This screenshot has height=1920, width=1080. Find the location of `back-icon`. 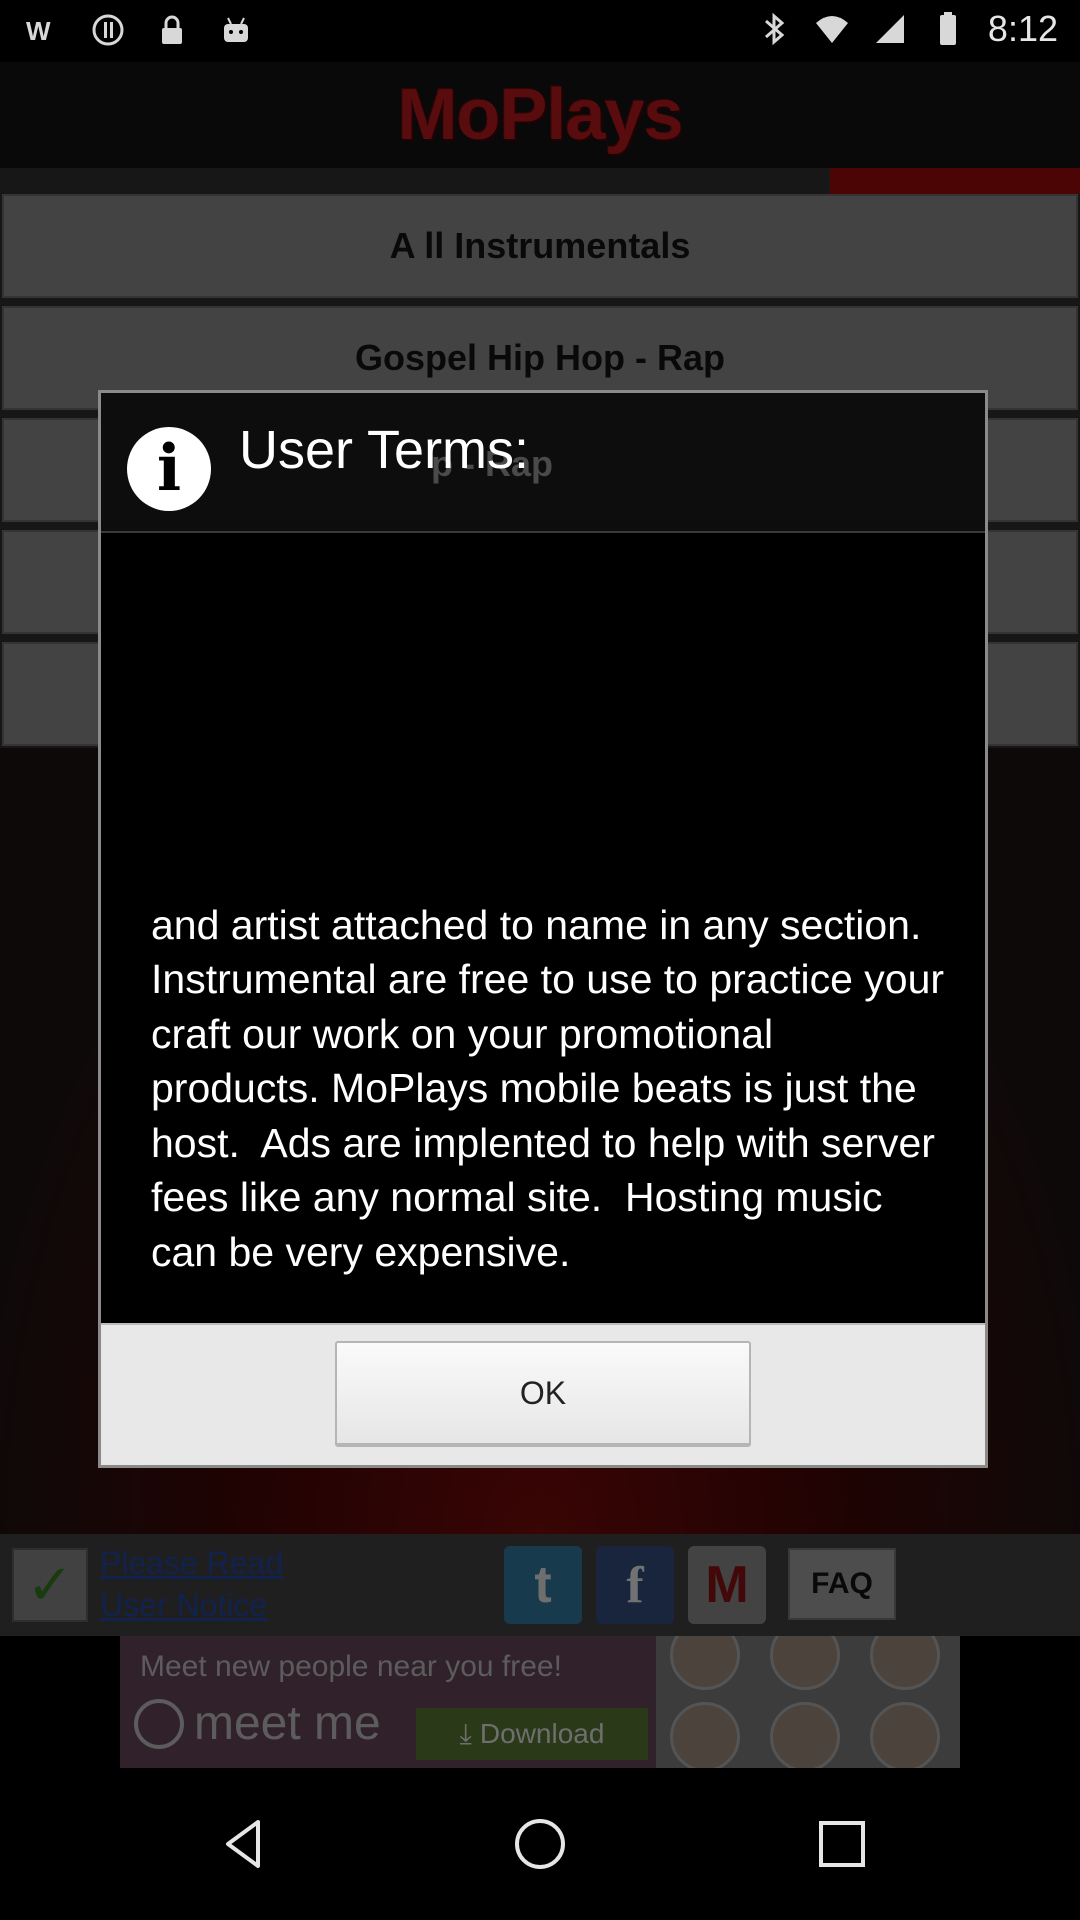

back-icon is located at coordinates (244, 1844).